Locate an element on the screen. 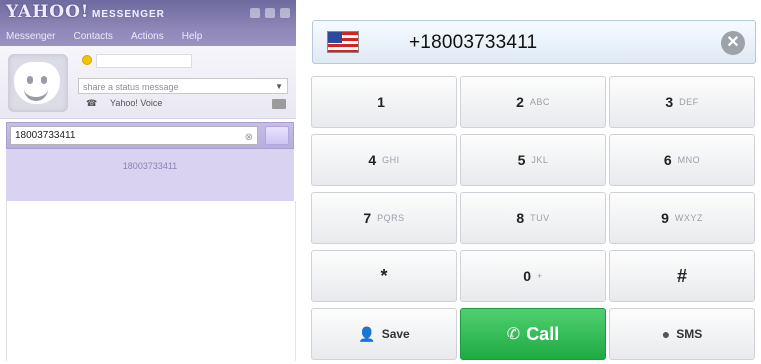  key-1: 1 is located at coordinates (384, 102).